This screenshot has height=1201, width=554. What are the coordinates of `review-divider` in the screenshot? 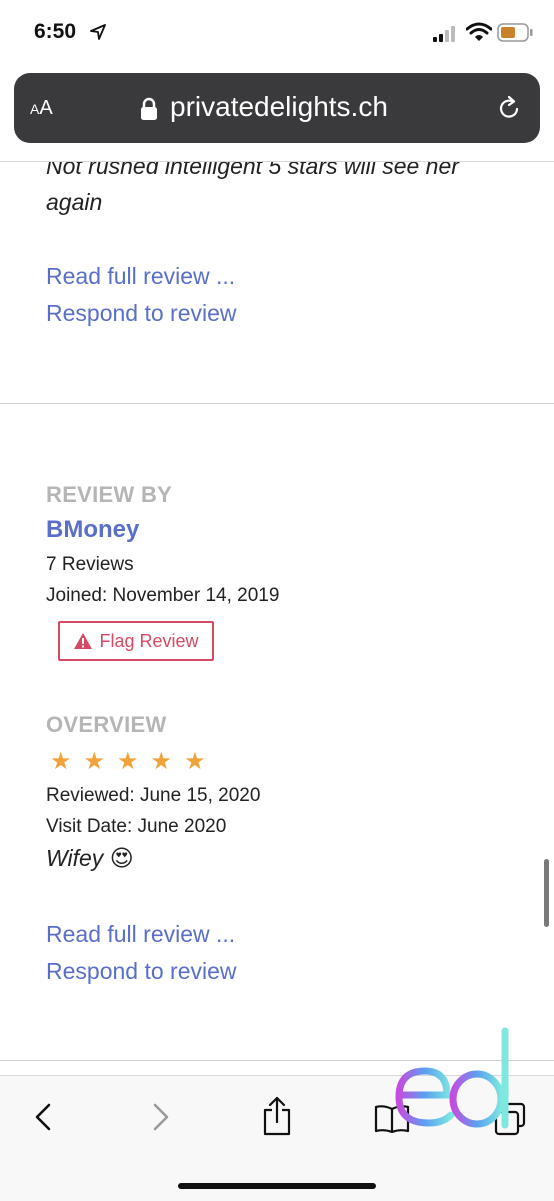 It's located at (277, 403).